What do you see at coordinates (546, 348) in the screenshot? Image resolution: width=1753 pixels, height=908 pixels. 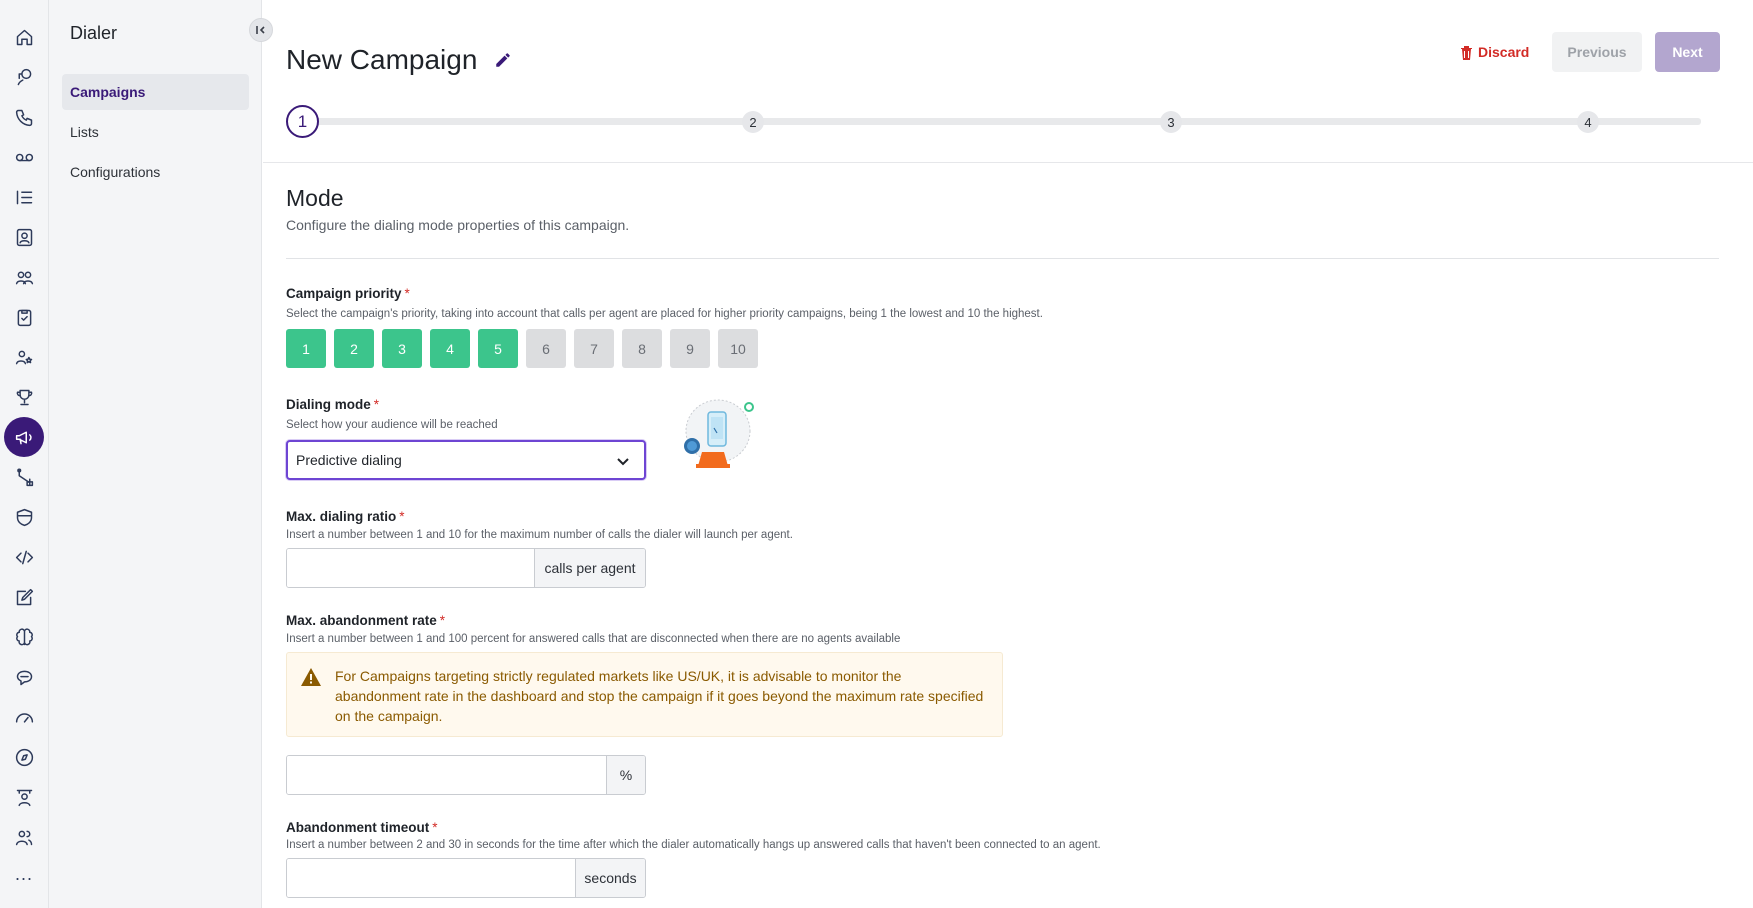 I see `priority-option: 6` at bounding box center [546, 348].